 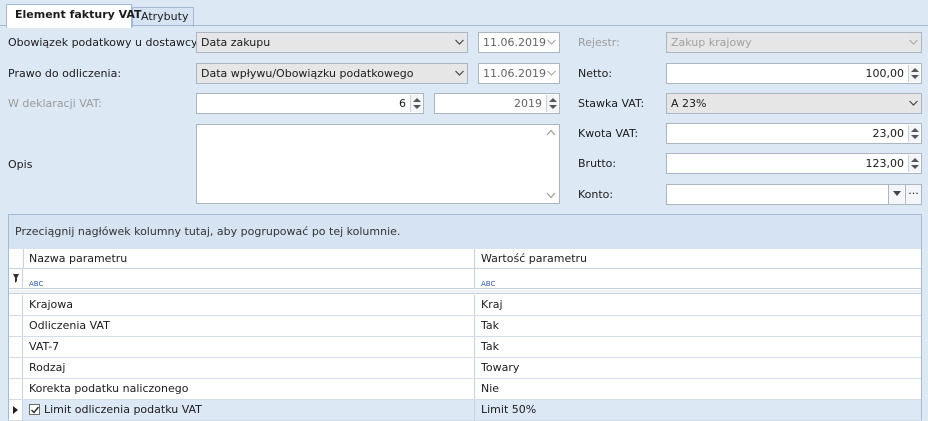 What do you see at coordinates (885, 73) in the screenshot?
I see `netto-value: 100,00` at bounding box center [885, 73].